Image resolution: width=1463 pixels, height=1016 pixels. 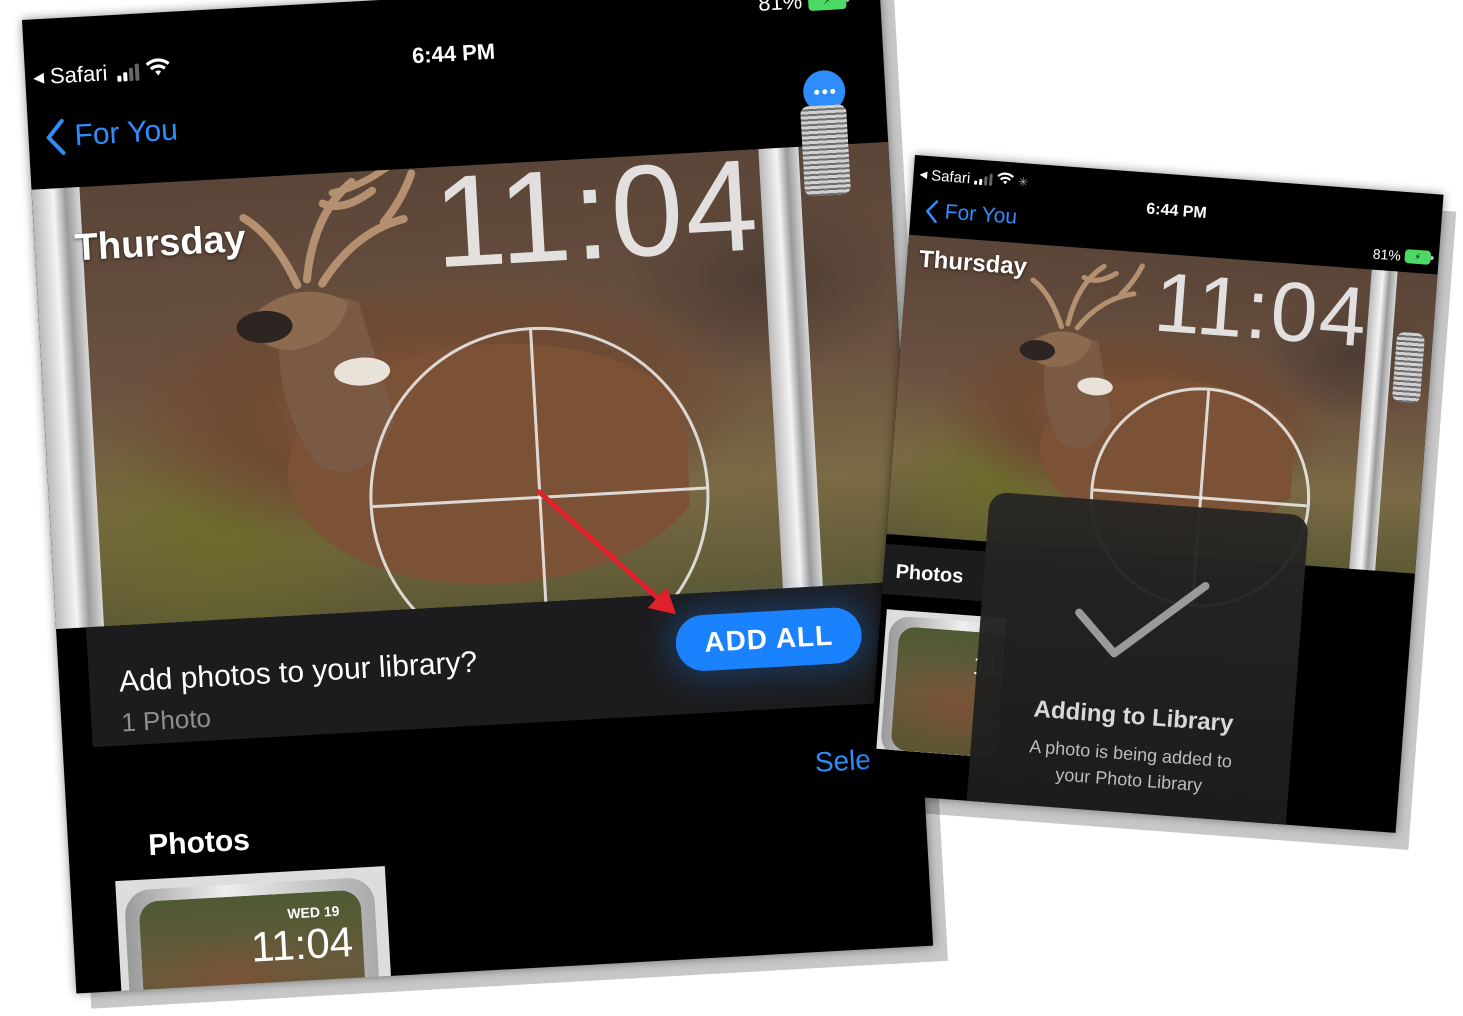 I want to click on status-bar: ◀ Safari 6:44 PM 81% ⚡, so click(x=453, y=48).